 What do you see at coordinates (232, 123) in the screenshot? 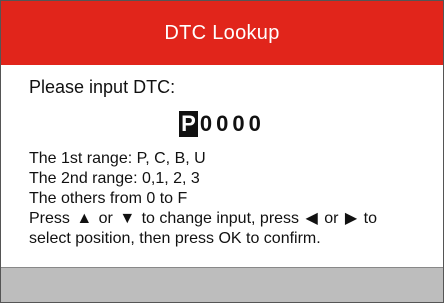
I see `code-remaining-digits: 0000` at bounding box center [232, 123].